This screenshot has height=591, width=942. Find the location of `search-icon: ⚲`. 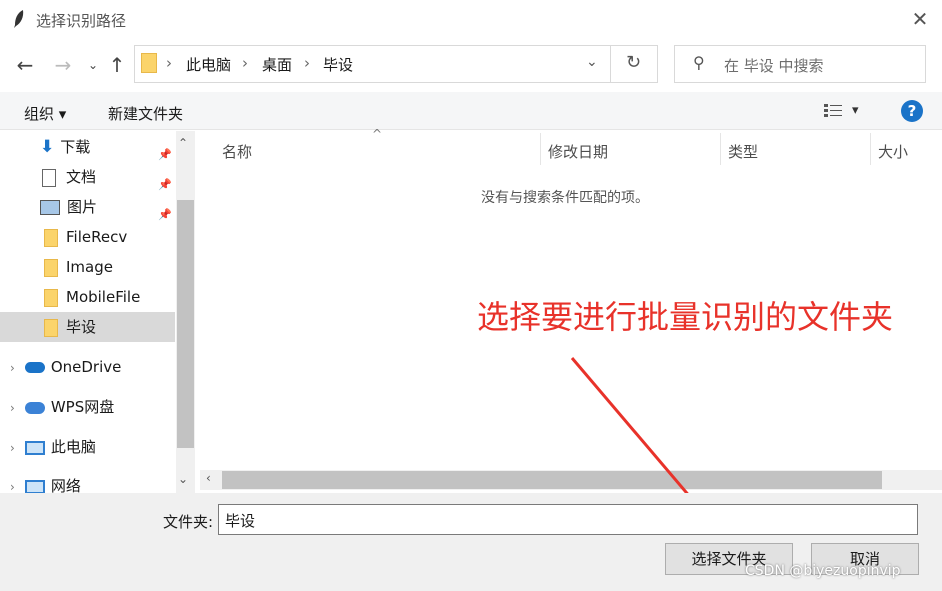

search-icon: ⚲ is located at coordinates (699, 62).